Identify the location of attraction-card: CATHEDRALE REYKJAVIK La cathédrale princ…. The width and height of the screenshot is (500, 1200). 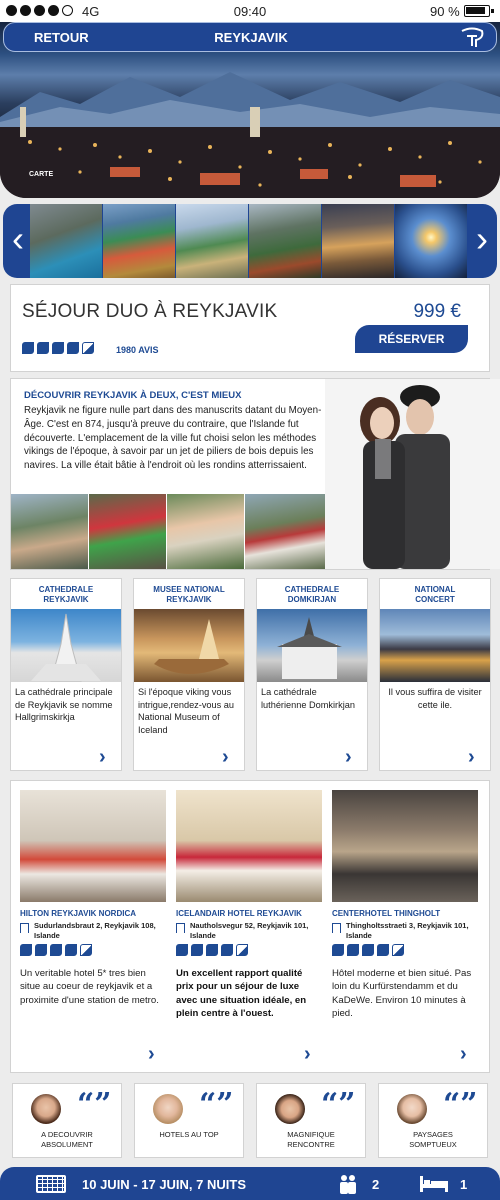
(66, 674).